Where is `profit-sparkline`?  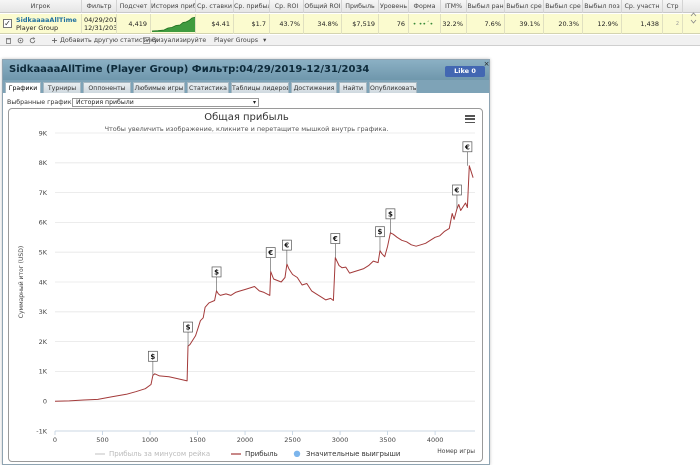
profit-sparkline is located at coordinates (174, 24).